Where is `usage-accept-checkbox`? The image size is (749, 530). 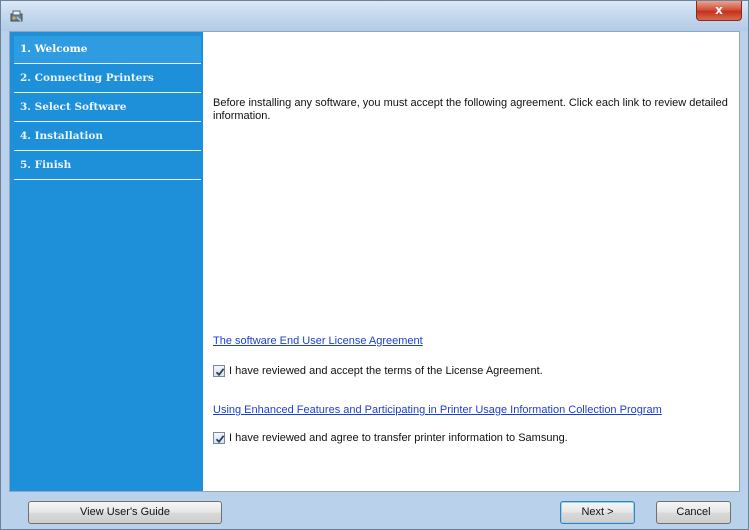 usage-accept-checkbox is located at coordinates (219, 438).